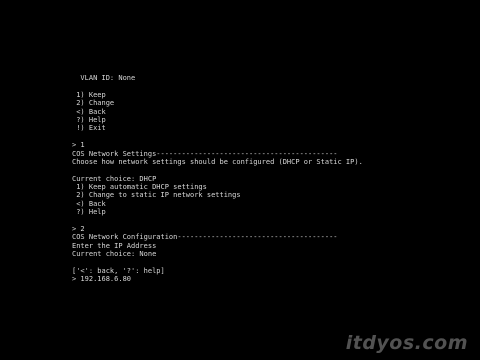 This screenshot has height=360, width=480. Describe the element at coordinates (93, 103) in the screenshot. I see `menu-option-change: 2) Change` at that location.